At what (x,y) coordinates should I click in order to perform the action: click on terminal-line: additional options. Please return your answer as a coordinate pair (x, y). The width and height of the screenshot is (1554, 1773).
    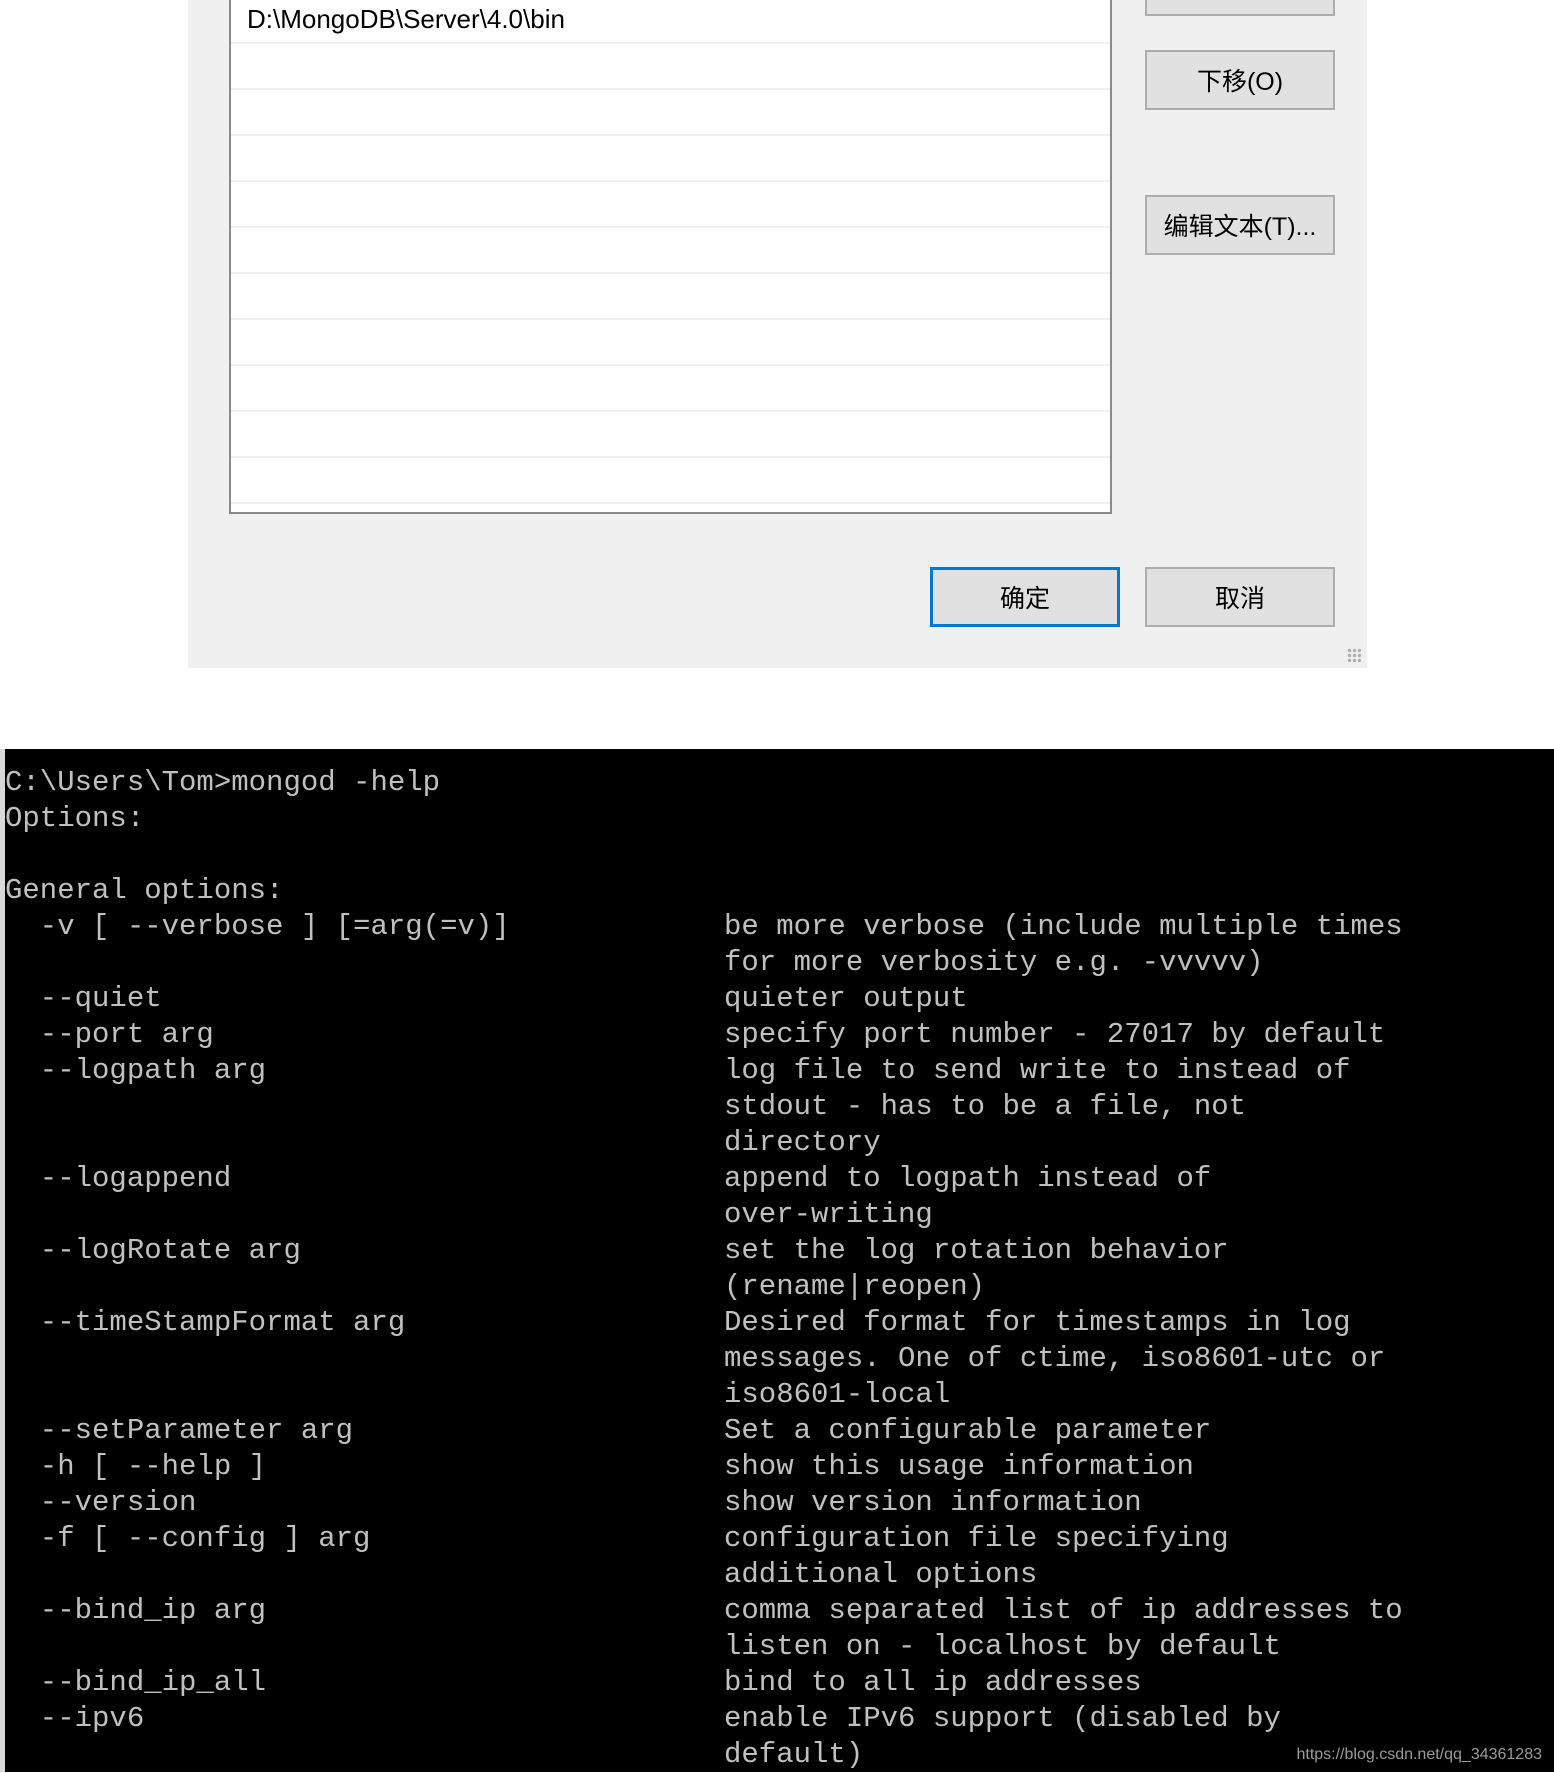
    Looking at the image, I should click on (779, 1575).